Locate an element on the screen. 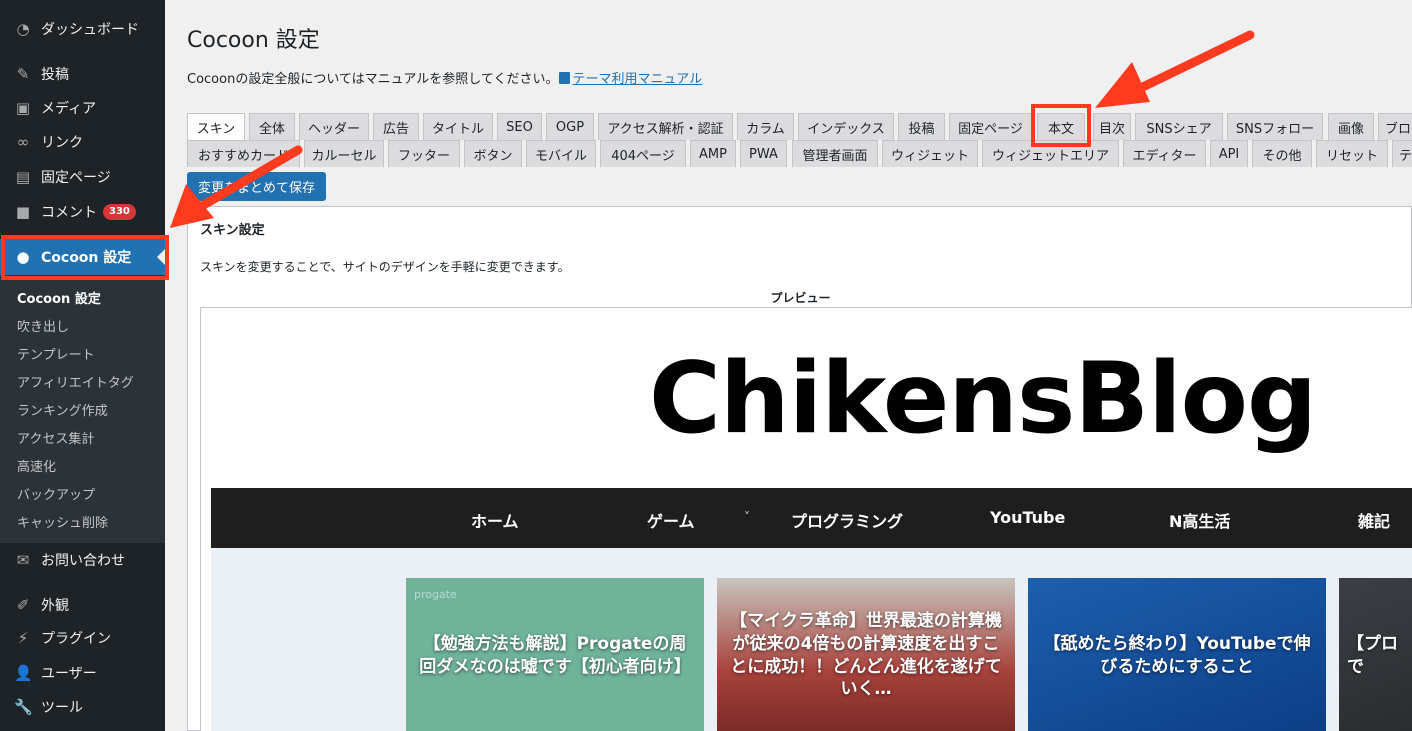 The image size is (1412, 731). sidebar-item-contact: ✉ お問い合わせ is located at coordinates (82, 560).